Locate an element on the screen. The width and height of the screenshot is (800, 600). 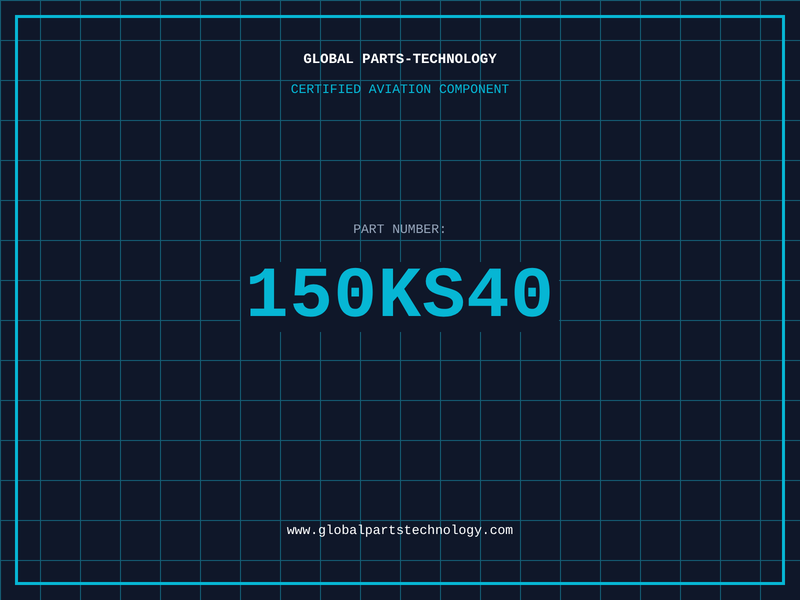
company-title: GLOBAL PARTS-TECHNOLOGY is located at coordinates (400, 60).